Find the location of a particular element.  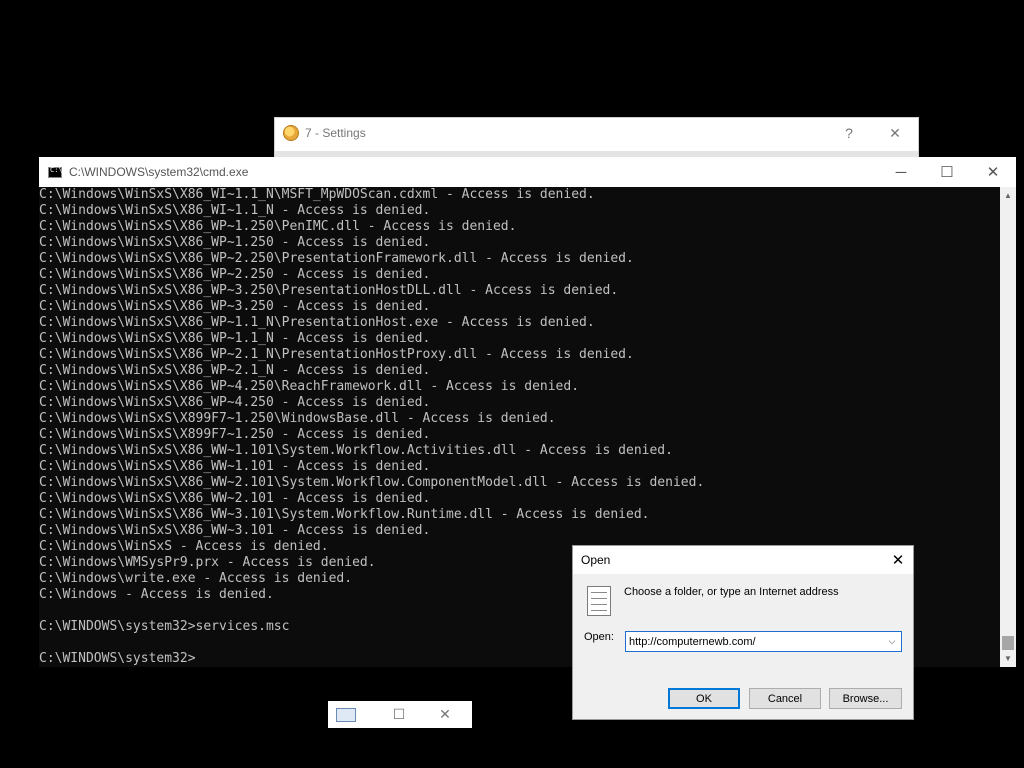

settings-close-button: ✕ is located at coordinates (895, 133).